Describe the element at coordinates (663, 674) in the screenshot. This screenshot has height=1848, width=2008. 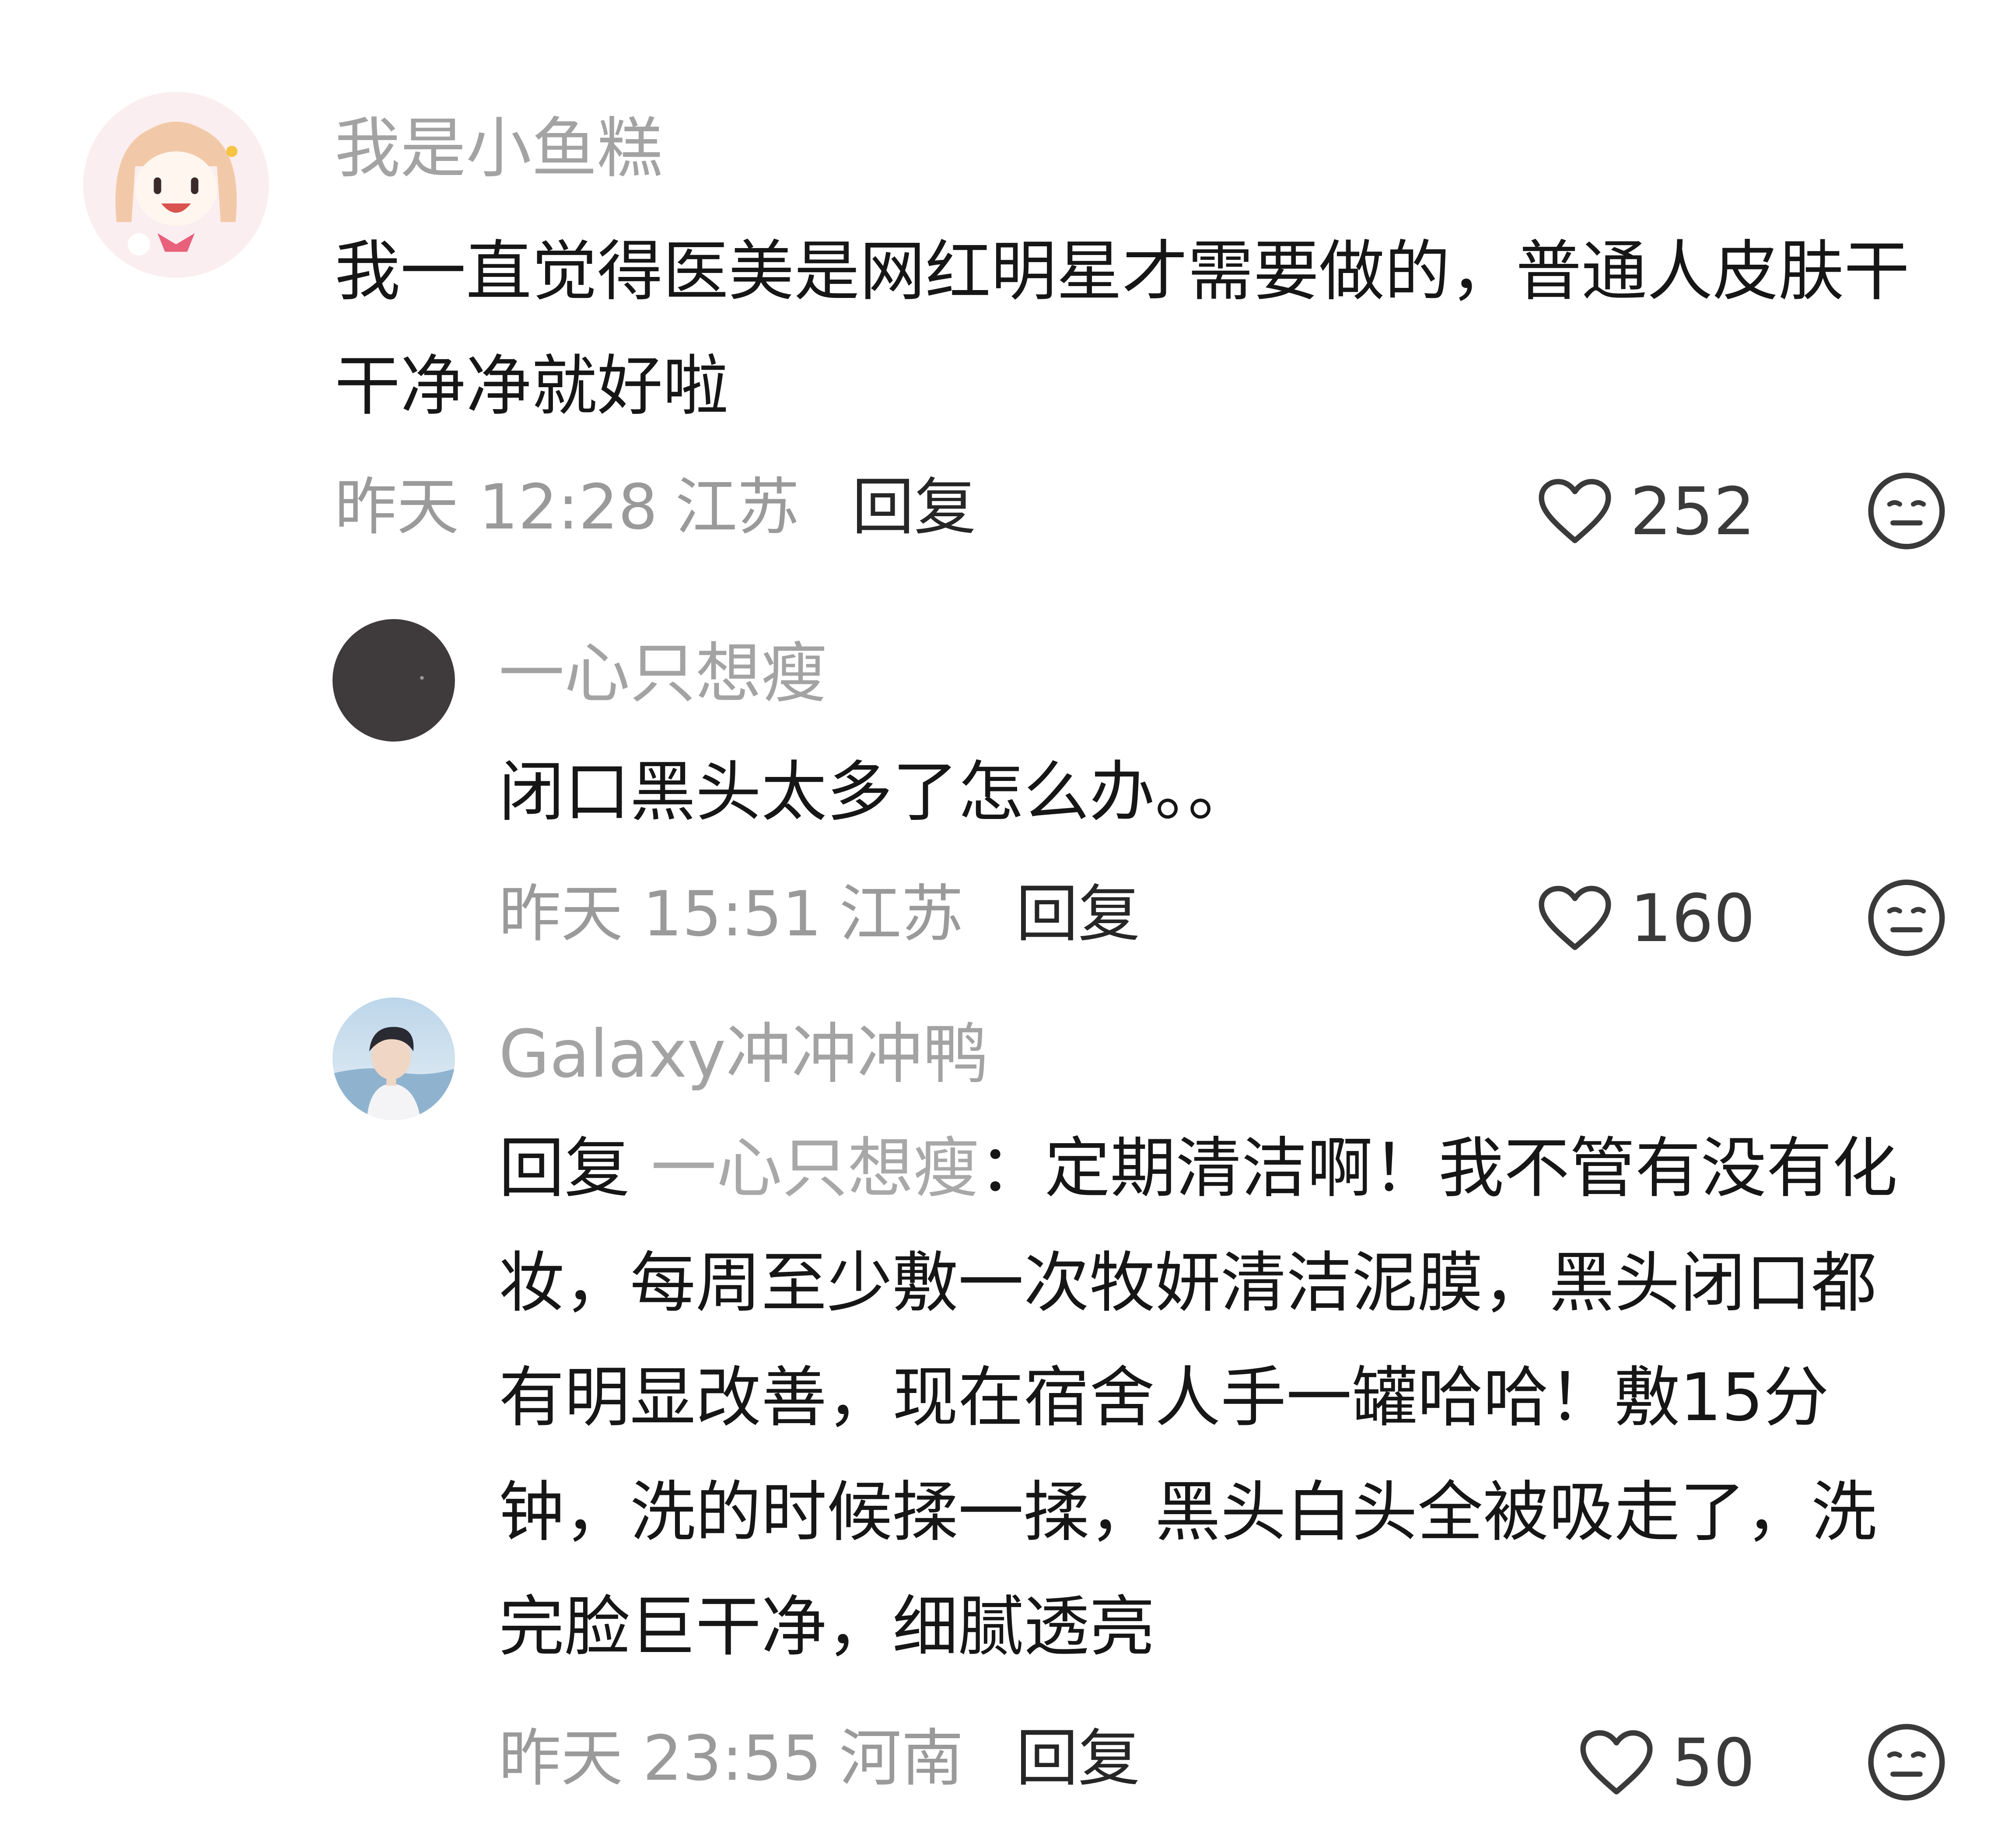
I see `username: 一心只想瘦` at that location.